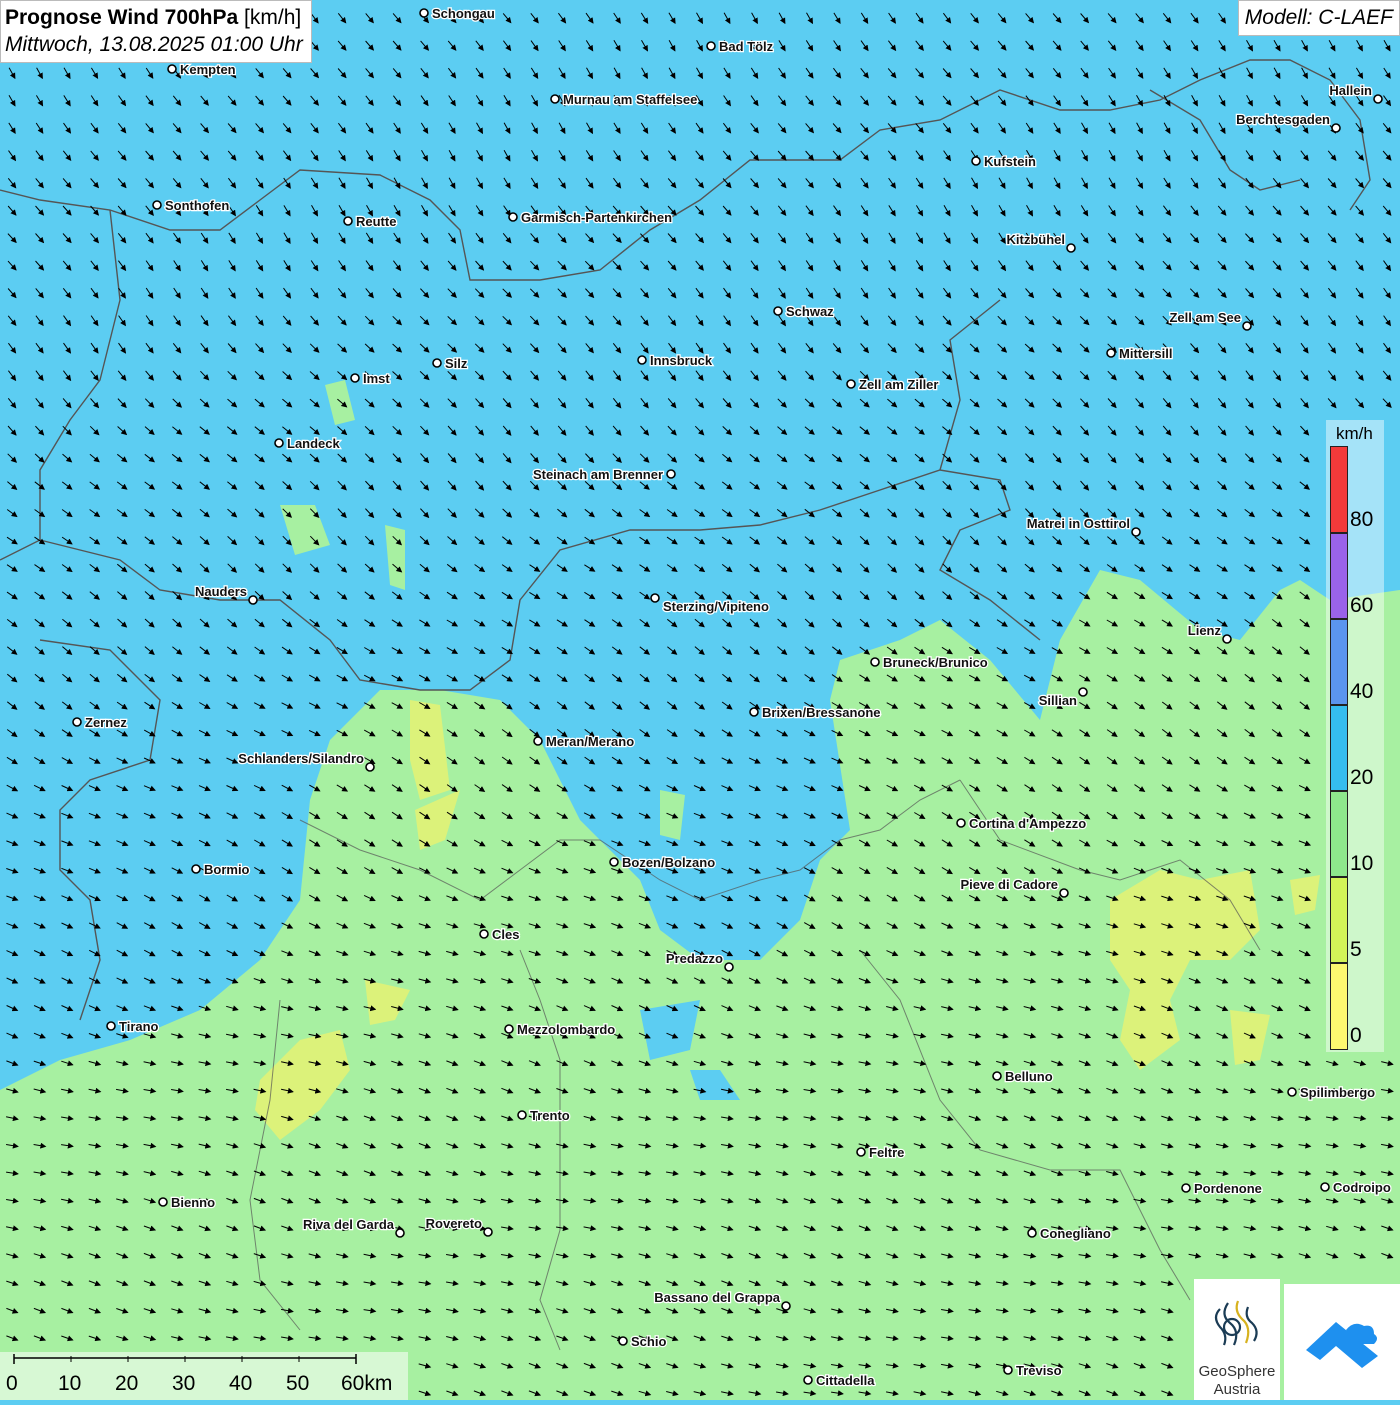 This screenshot has width=1400, height=1405. I want to click on city-label: Bruneck/Brunico, so click(935, 662).